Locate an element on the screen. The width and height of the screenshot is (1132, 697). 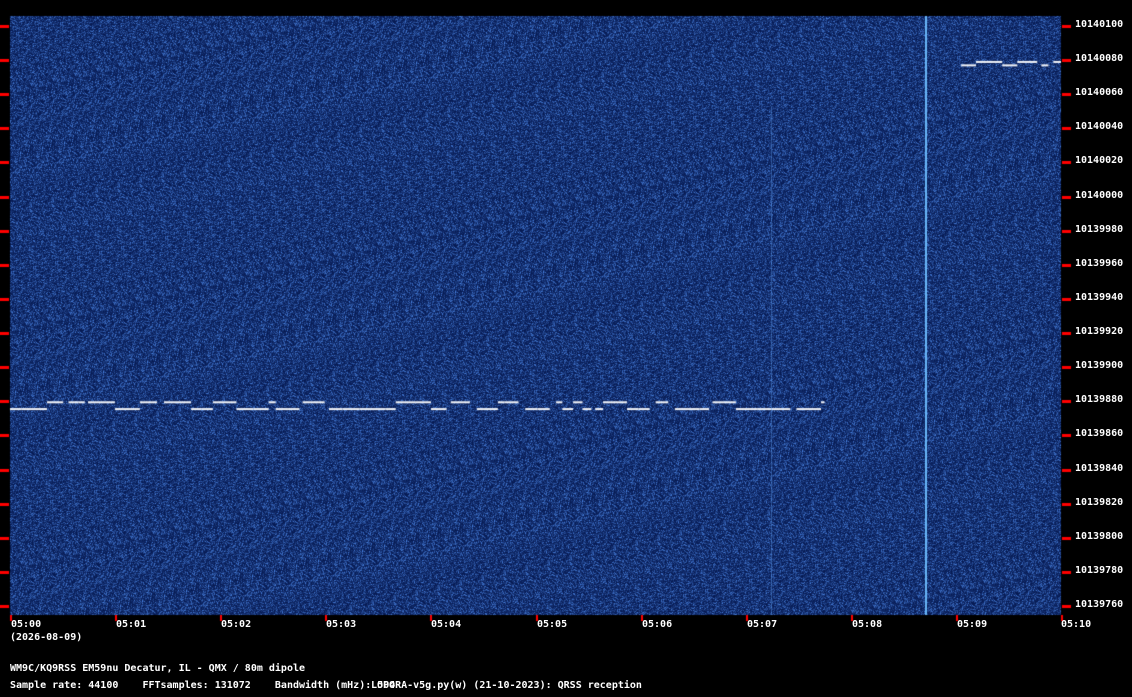
y-tick-label: 10139980 is located at coordinates (1099, 229).